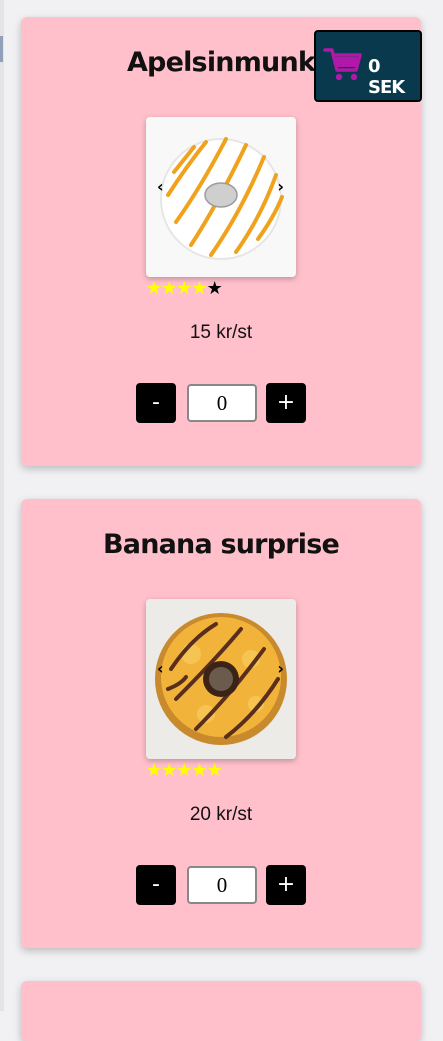  What do you see at coordinates (221, 332) in the screenshot?
I see `product-price: 15 kr/st` at bounding box center [221, 332].